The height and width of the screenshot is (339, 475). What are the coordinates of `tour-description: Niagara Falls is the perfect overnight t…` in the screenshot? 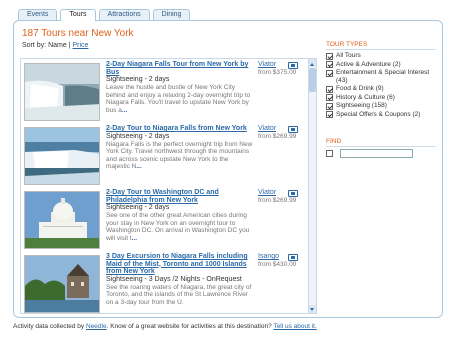 It's located at (180, 156).